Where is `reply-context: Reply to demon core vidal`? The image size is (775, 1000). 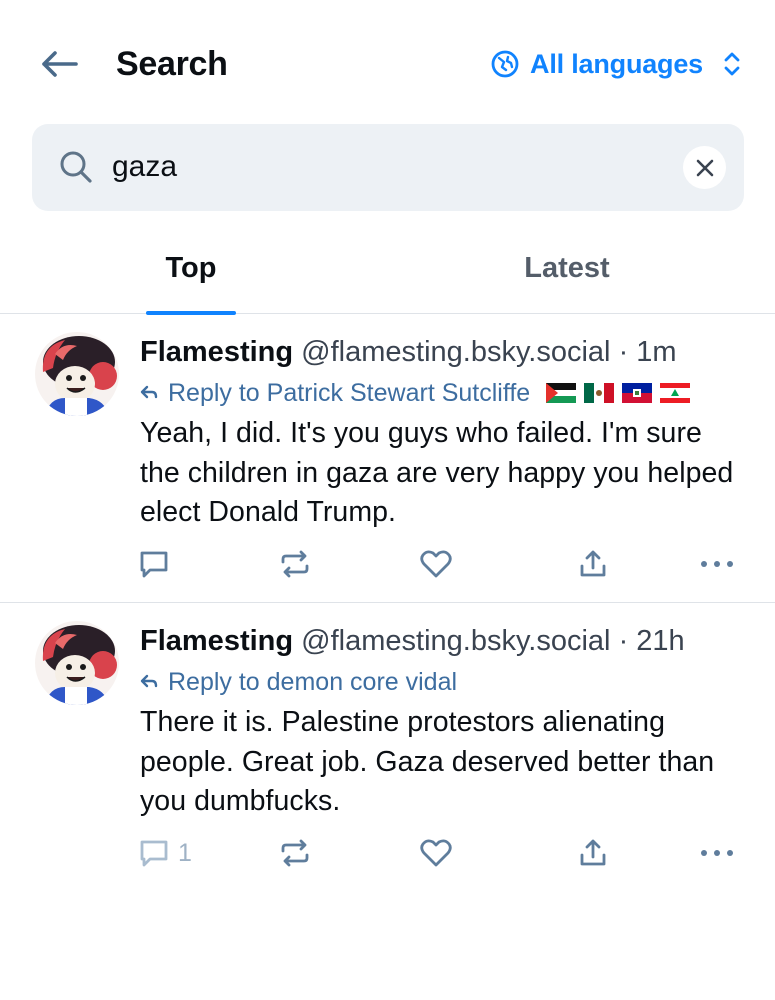
reply-context: Reply to demon core vidal is located at coordinates (298, 682).